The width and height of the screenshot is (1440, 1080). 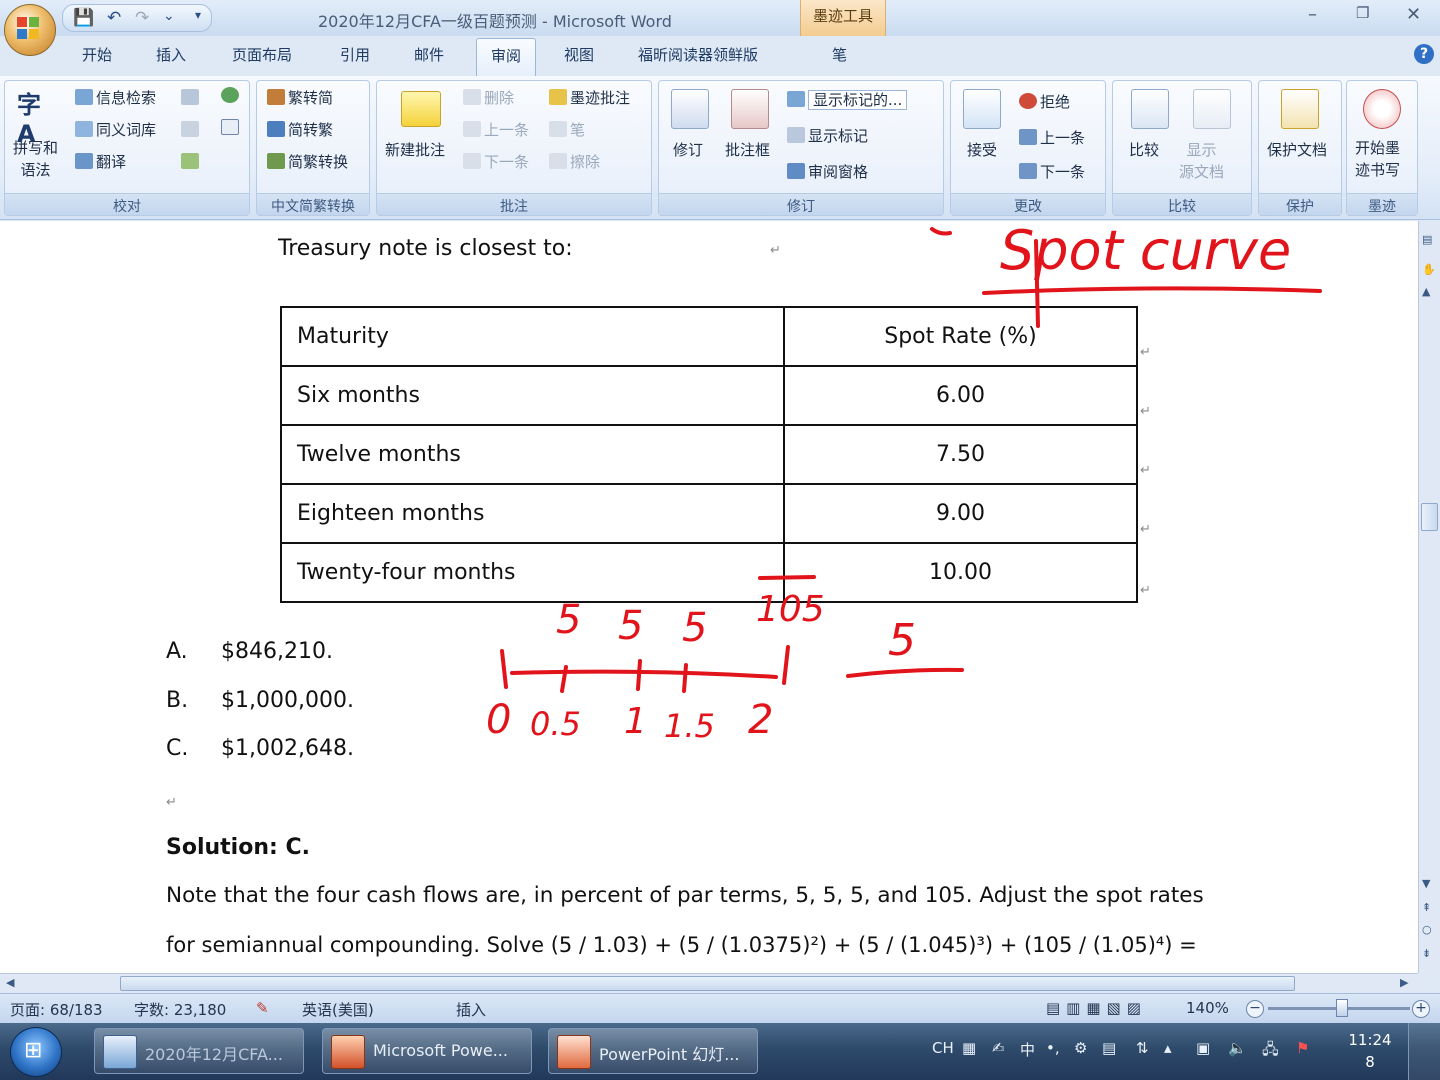 What do you see at coordinates (180, 1009) in the screenshot?
I see `word-count: 字数: 23,180` at bounding box center [180, 1009].